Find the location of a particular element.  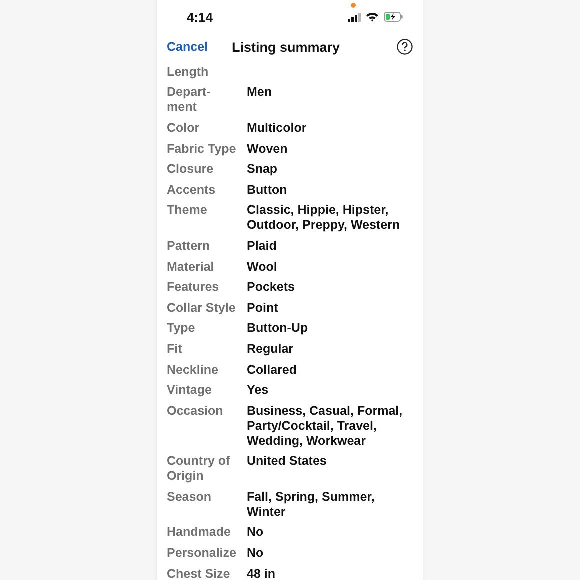

attribute-value: Business, Casual, Formal, Party/Cocktail, Travel, Wedding, Workwear is located at coordinates (325, 426).